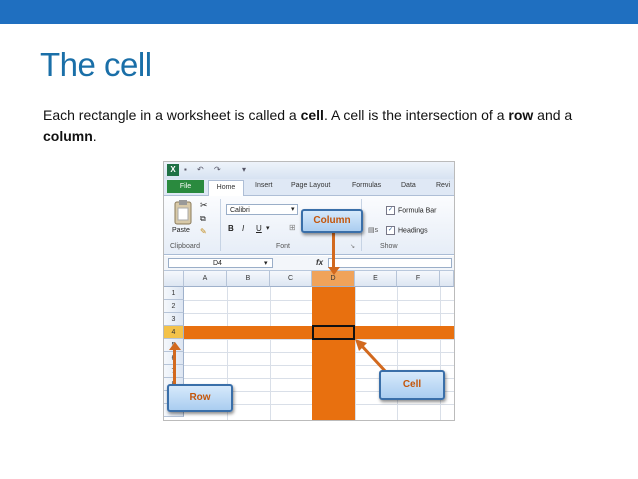 The width and height of the screenshot is (638, 479). I want to click on tab-insert: Insert, so click(264, 185).